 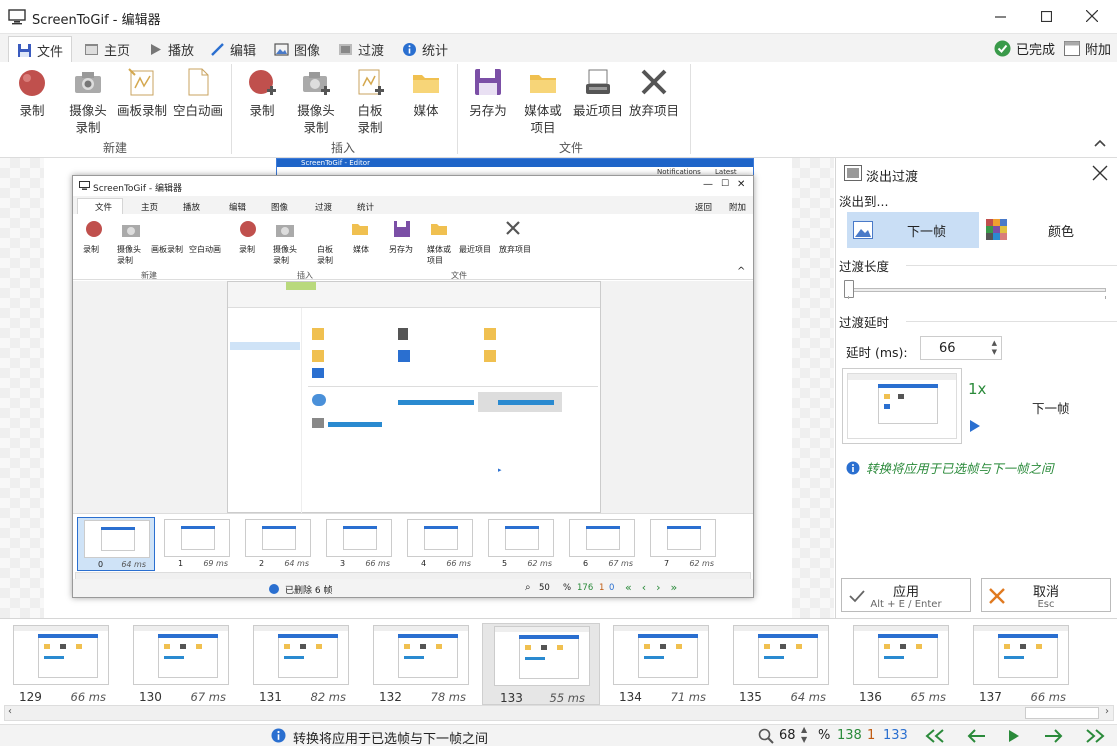 I want to click on filmstrip-frame: 135 64 ms, so click(x=781, y=664).